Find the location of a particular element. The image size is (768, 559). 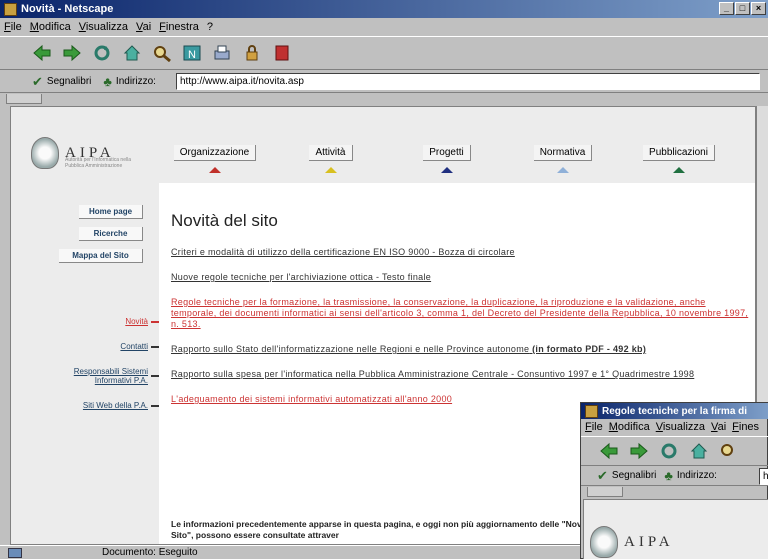

link-responsabili: Responsabili Sistemi Informativi P.A. is located at coordinates (95, 376).